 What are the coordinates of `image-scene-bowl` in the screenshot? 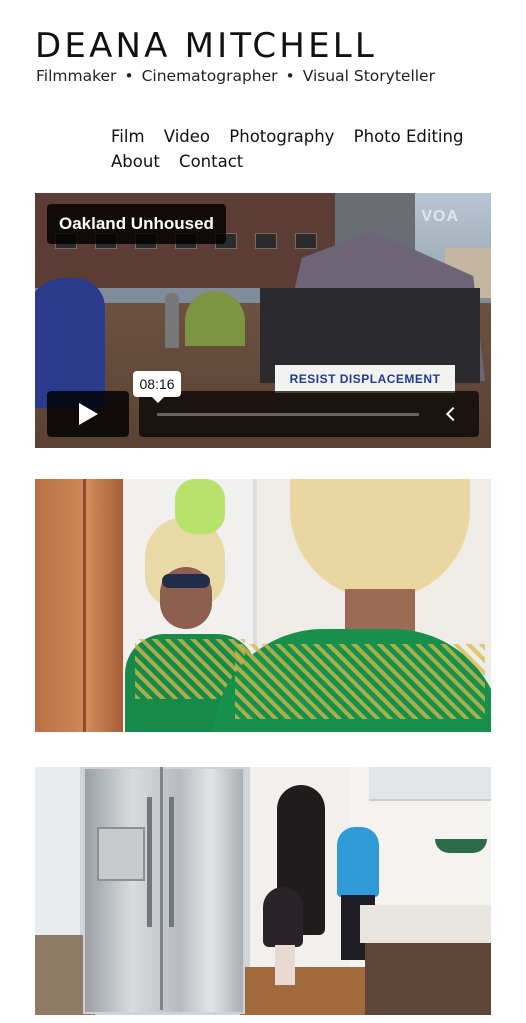 It's located at (461, 846).